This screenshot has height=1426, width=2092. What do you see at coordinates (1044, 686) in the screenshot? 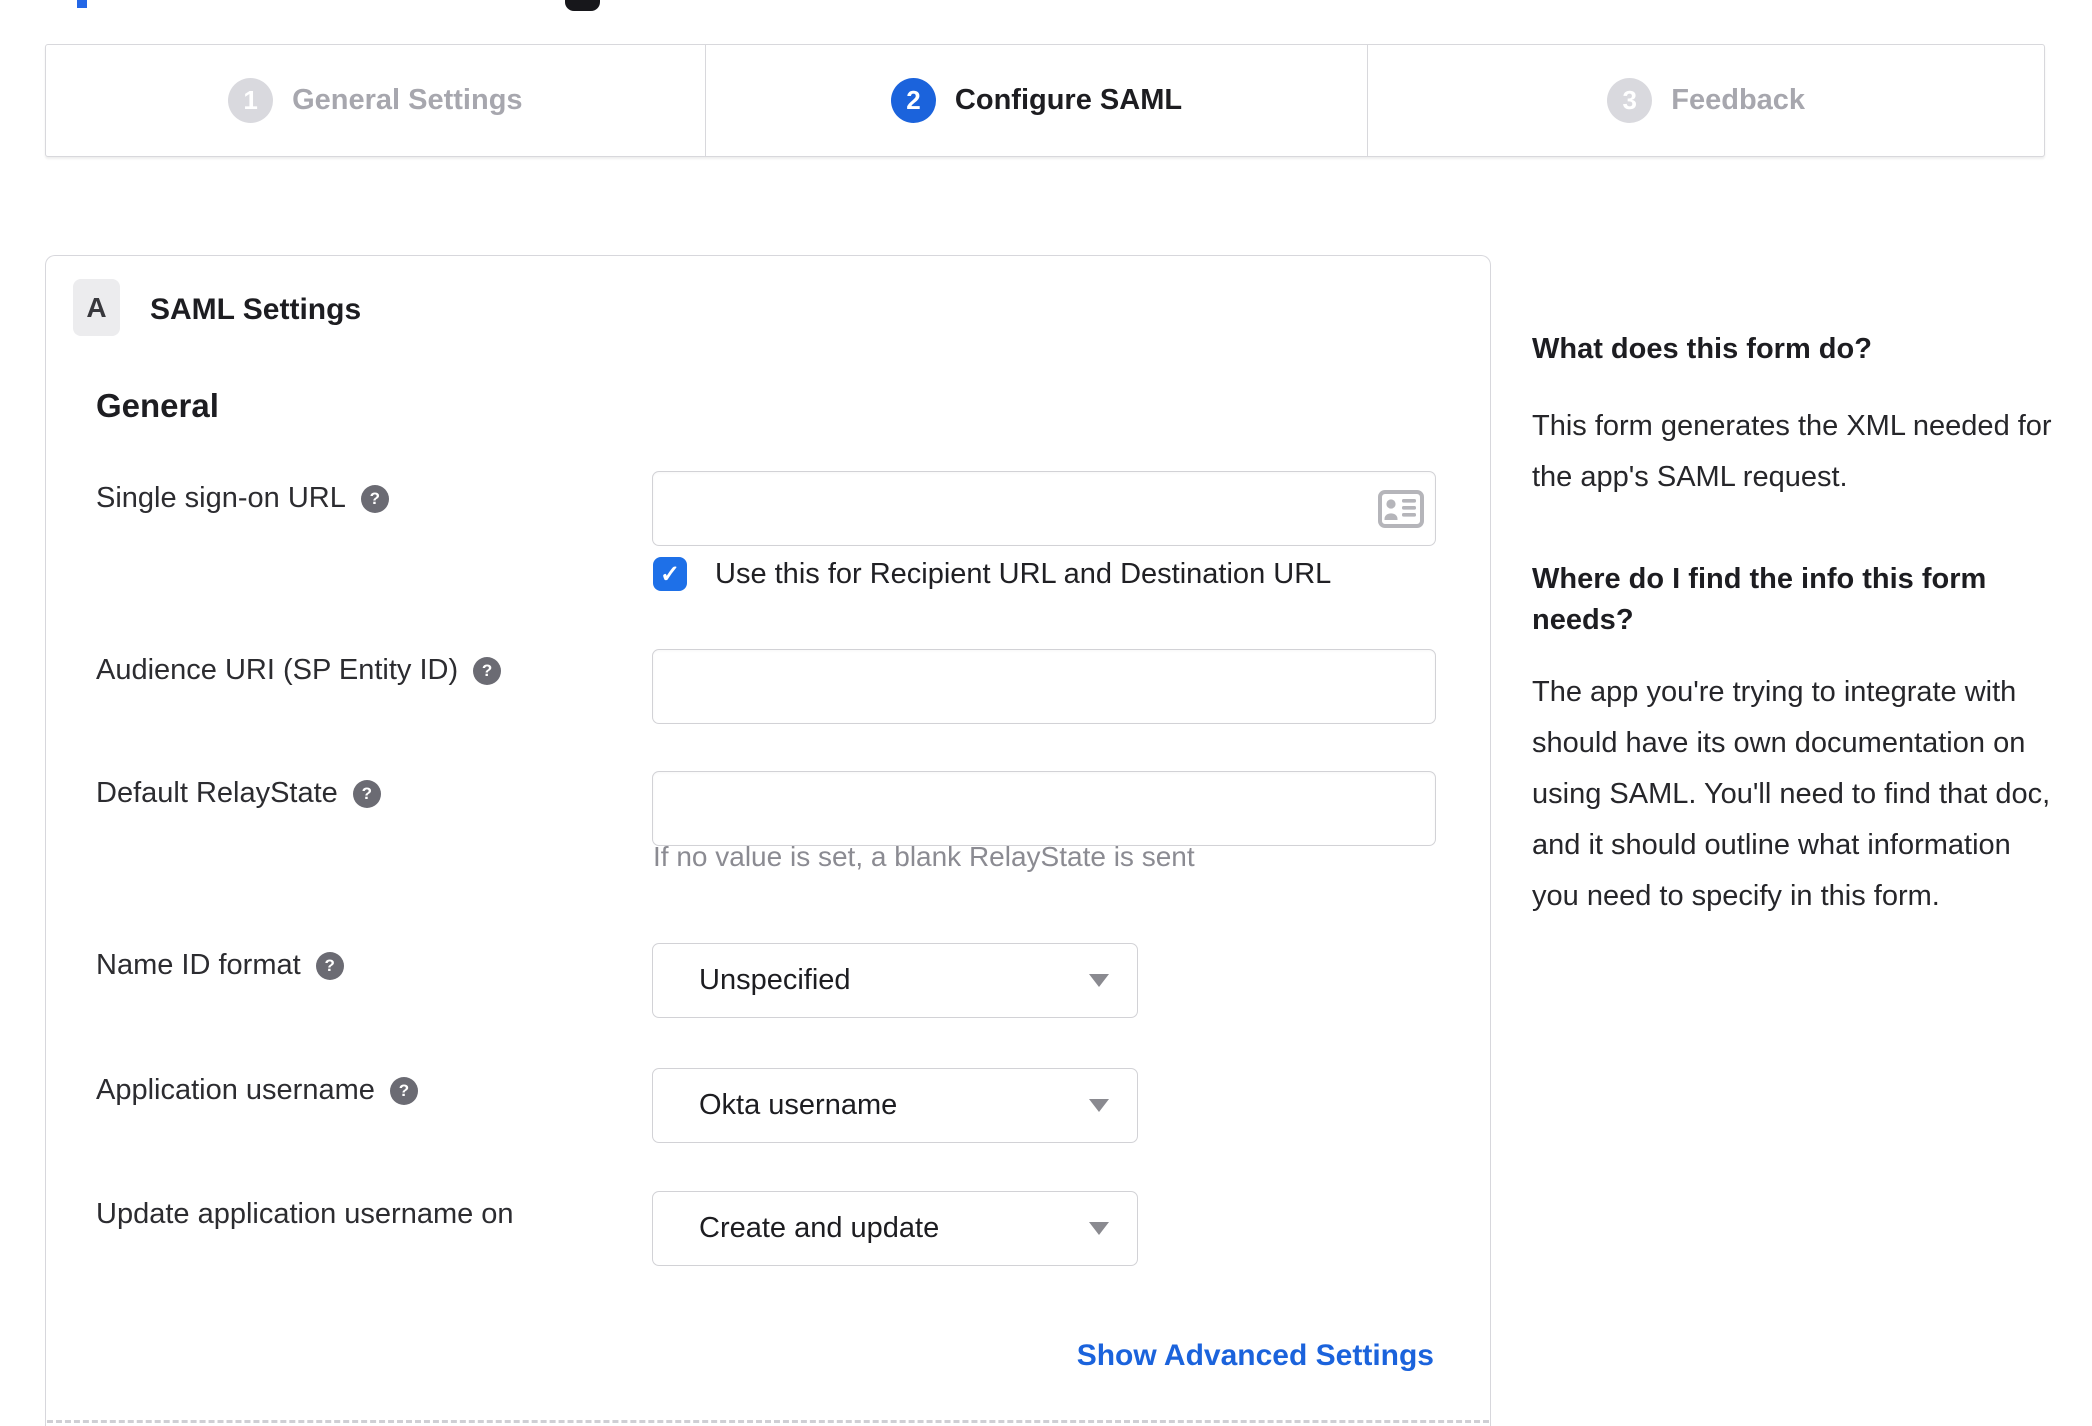
I see `audience-uri-input` at bounding box center [1044, 686].